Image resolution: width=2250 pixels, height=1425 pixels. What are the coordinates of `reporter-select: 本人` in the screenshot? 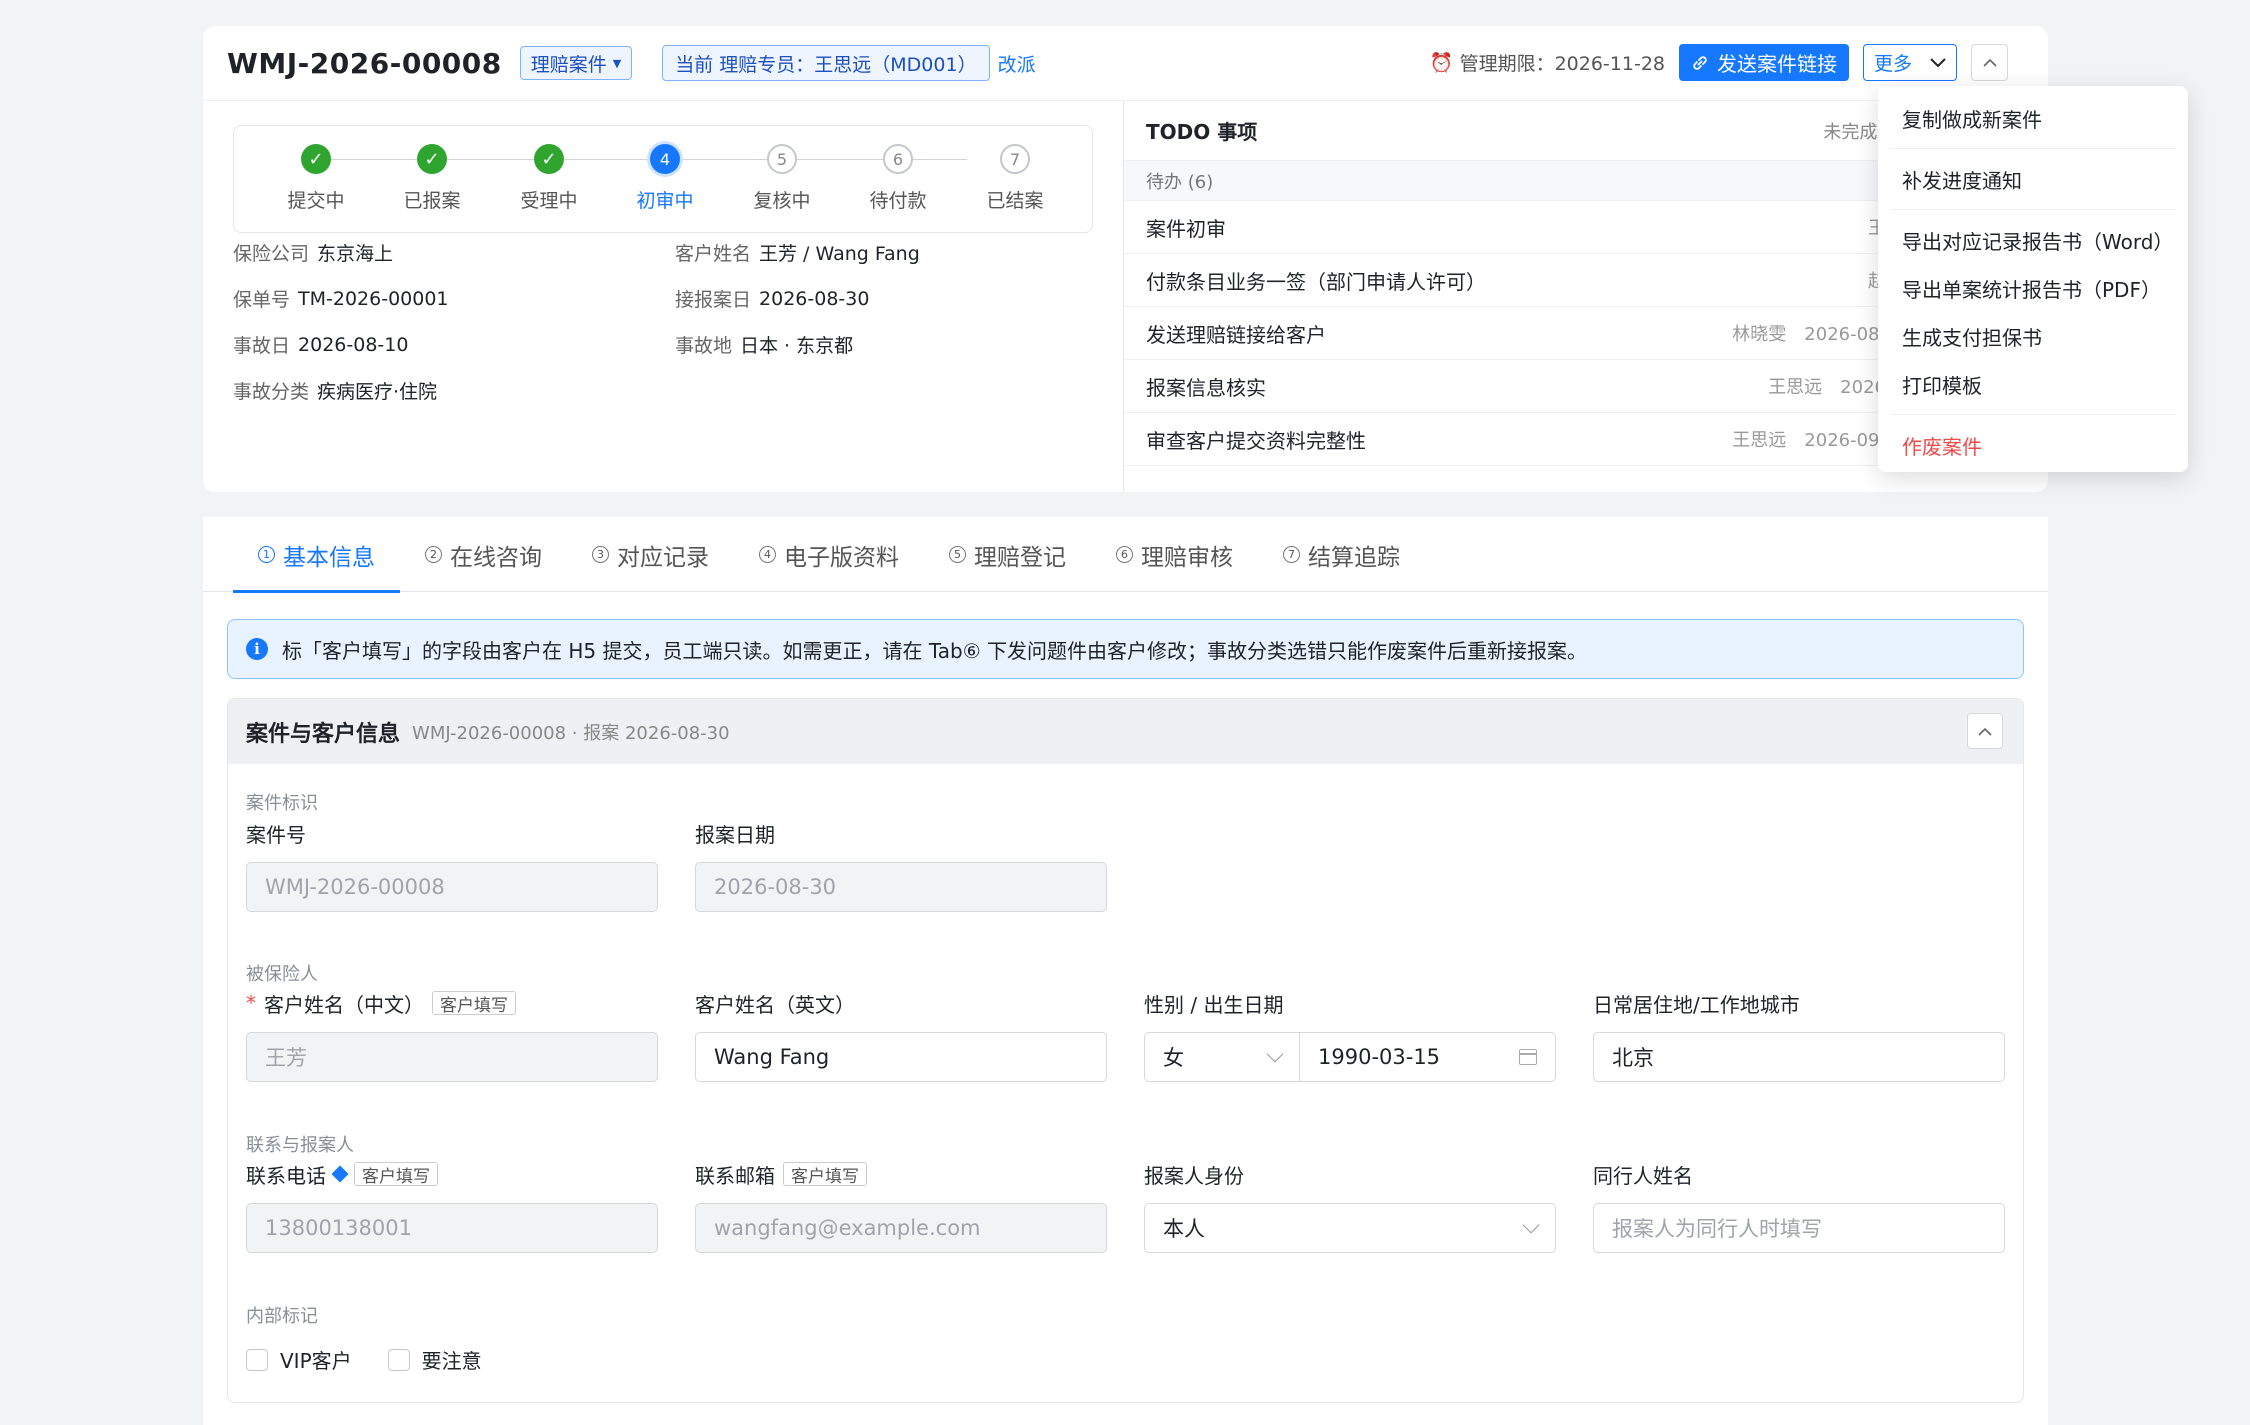 It's located at (1350, 1228).